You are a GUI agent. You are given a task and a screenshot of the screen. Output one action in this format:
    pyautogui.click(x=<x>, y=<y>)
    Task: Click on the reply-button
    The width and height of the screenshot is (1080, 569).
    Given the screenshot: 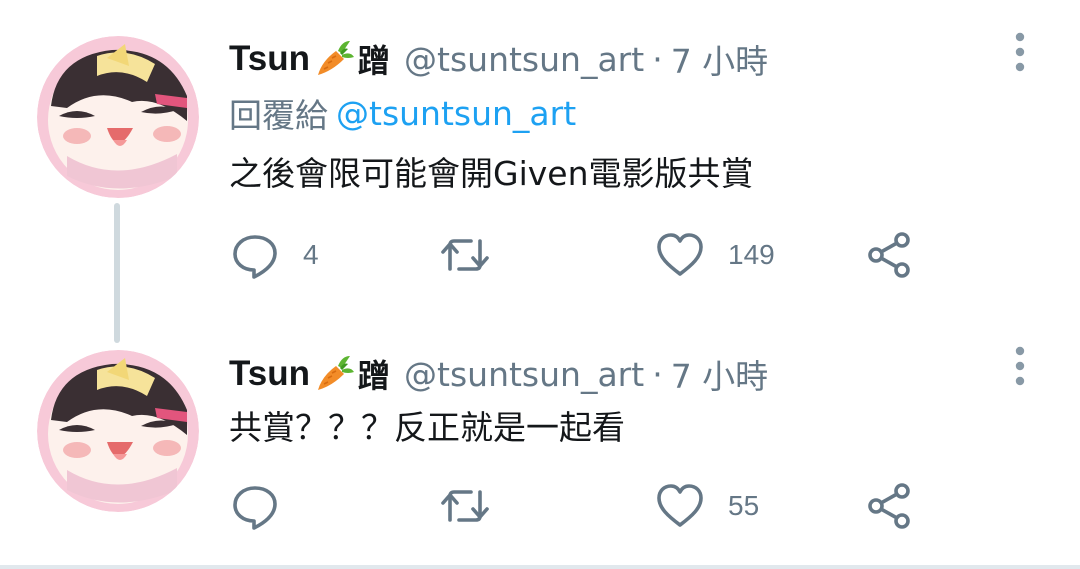 What is the action you would take?
    pyautogui.click(x=266, y=506)
    